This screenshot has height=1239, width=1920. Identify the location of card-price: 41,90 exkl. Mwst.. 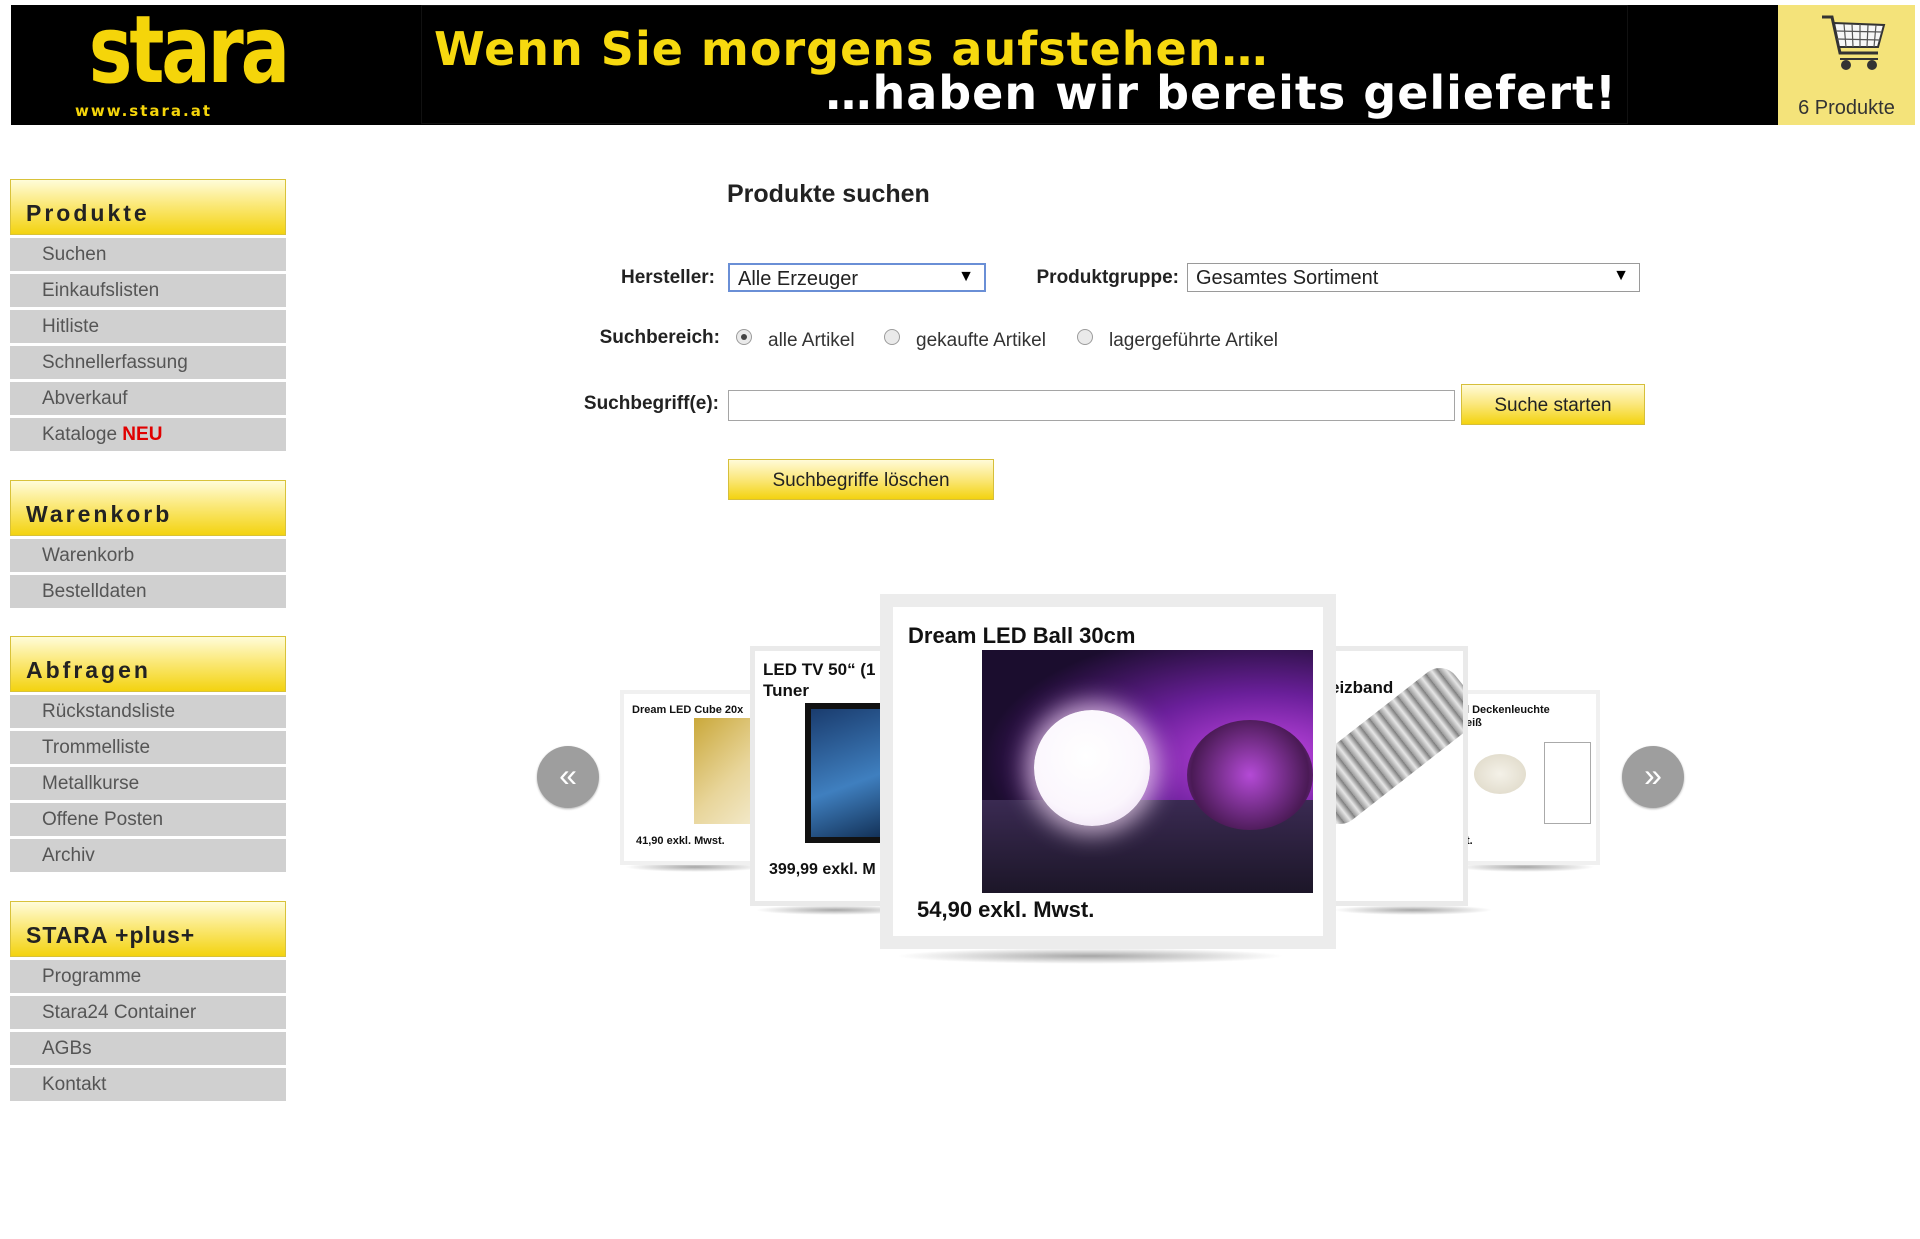
(680, 841).